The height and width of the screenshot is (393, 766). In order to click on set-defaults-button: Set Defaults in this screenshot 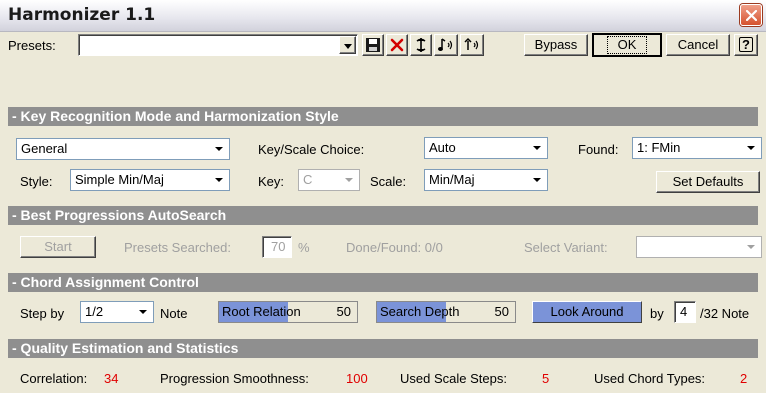, I will do `click(708, 182)`.